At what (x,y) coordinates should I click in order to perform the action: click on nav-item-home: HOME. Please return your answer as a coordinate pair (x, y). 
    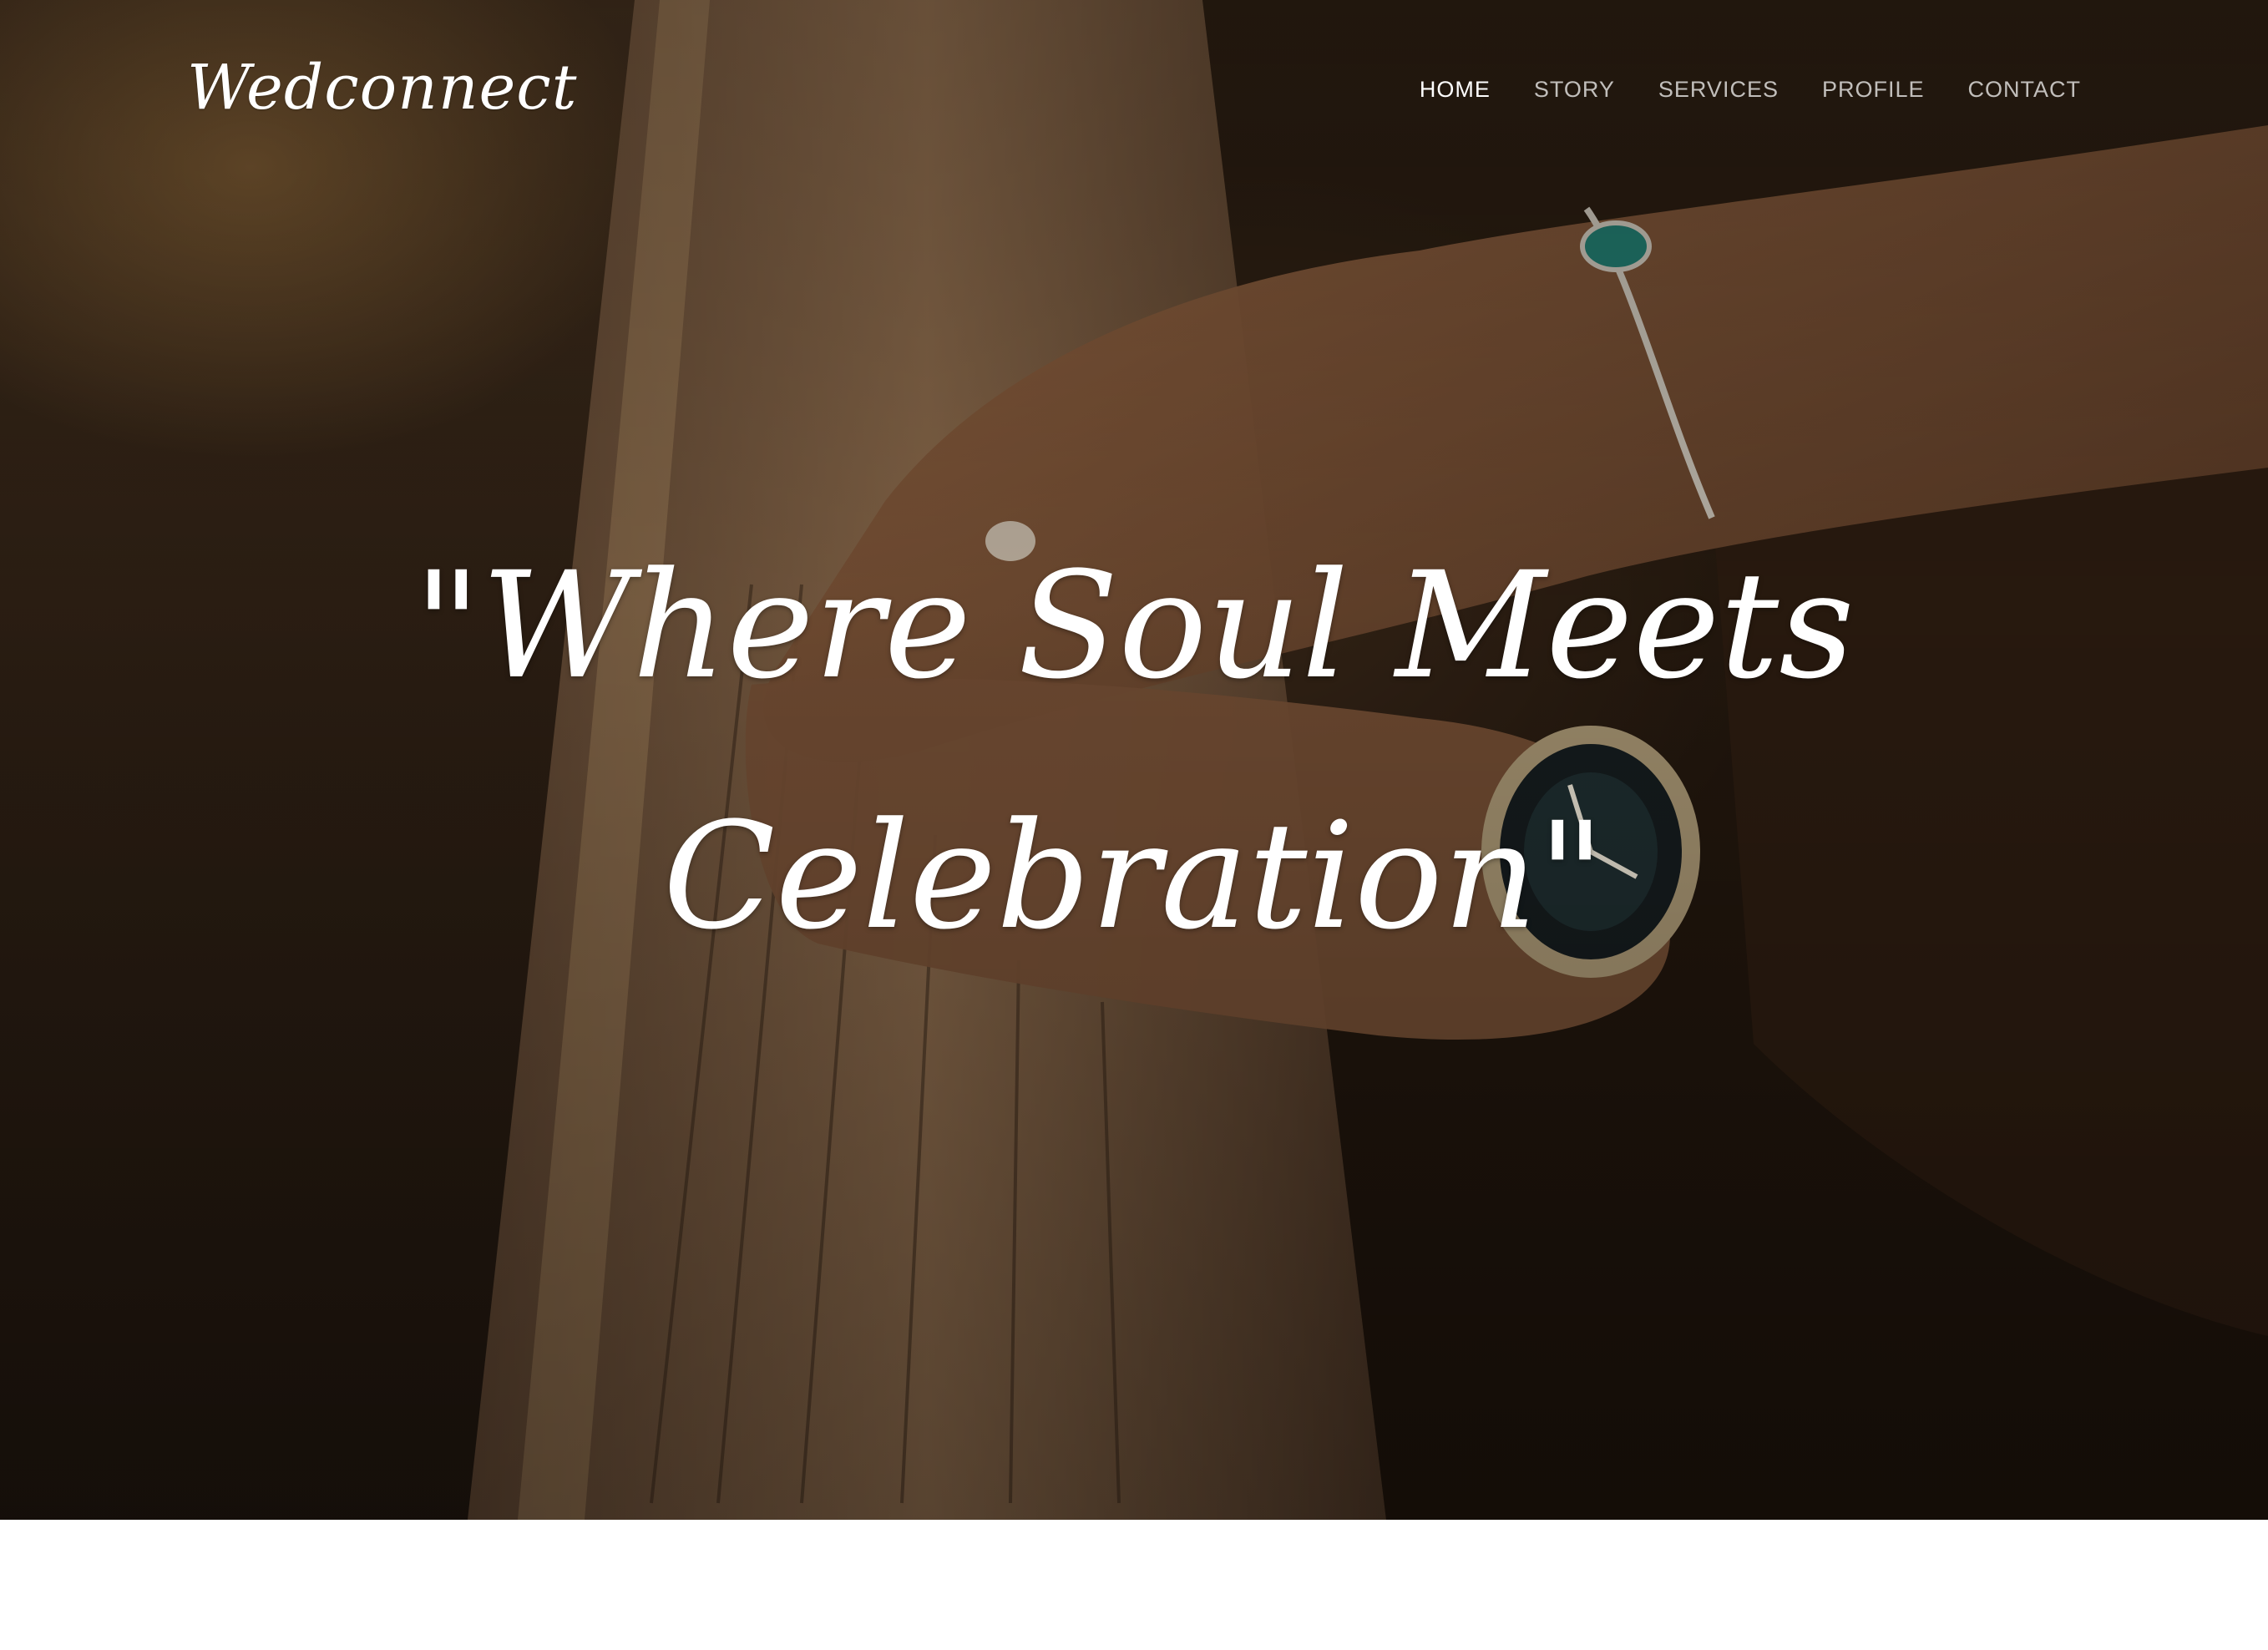
    Looking at the image, I should click on (1455, 90).